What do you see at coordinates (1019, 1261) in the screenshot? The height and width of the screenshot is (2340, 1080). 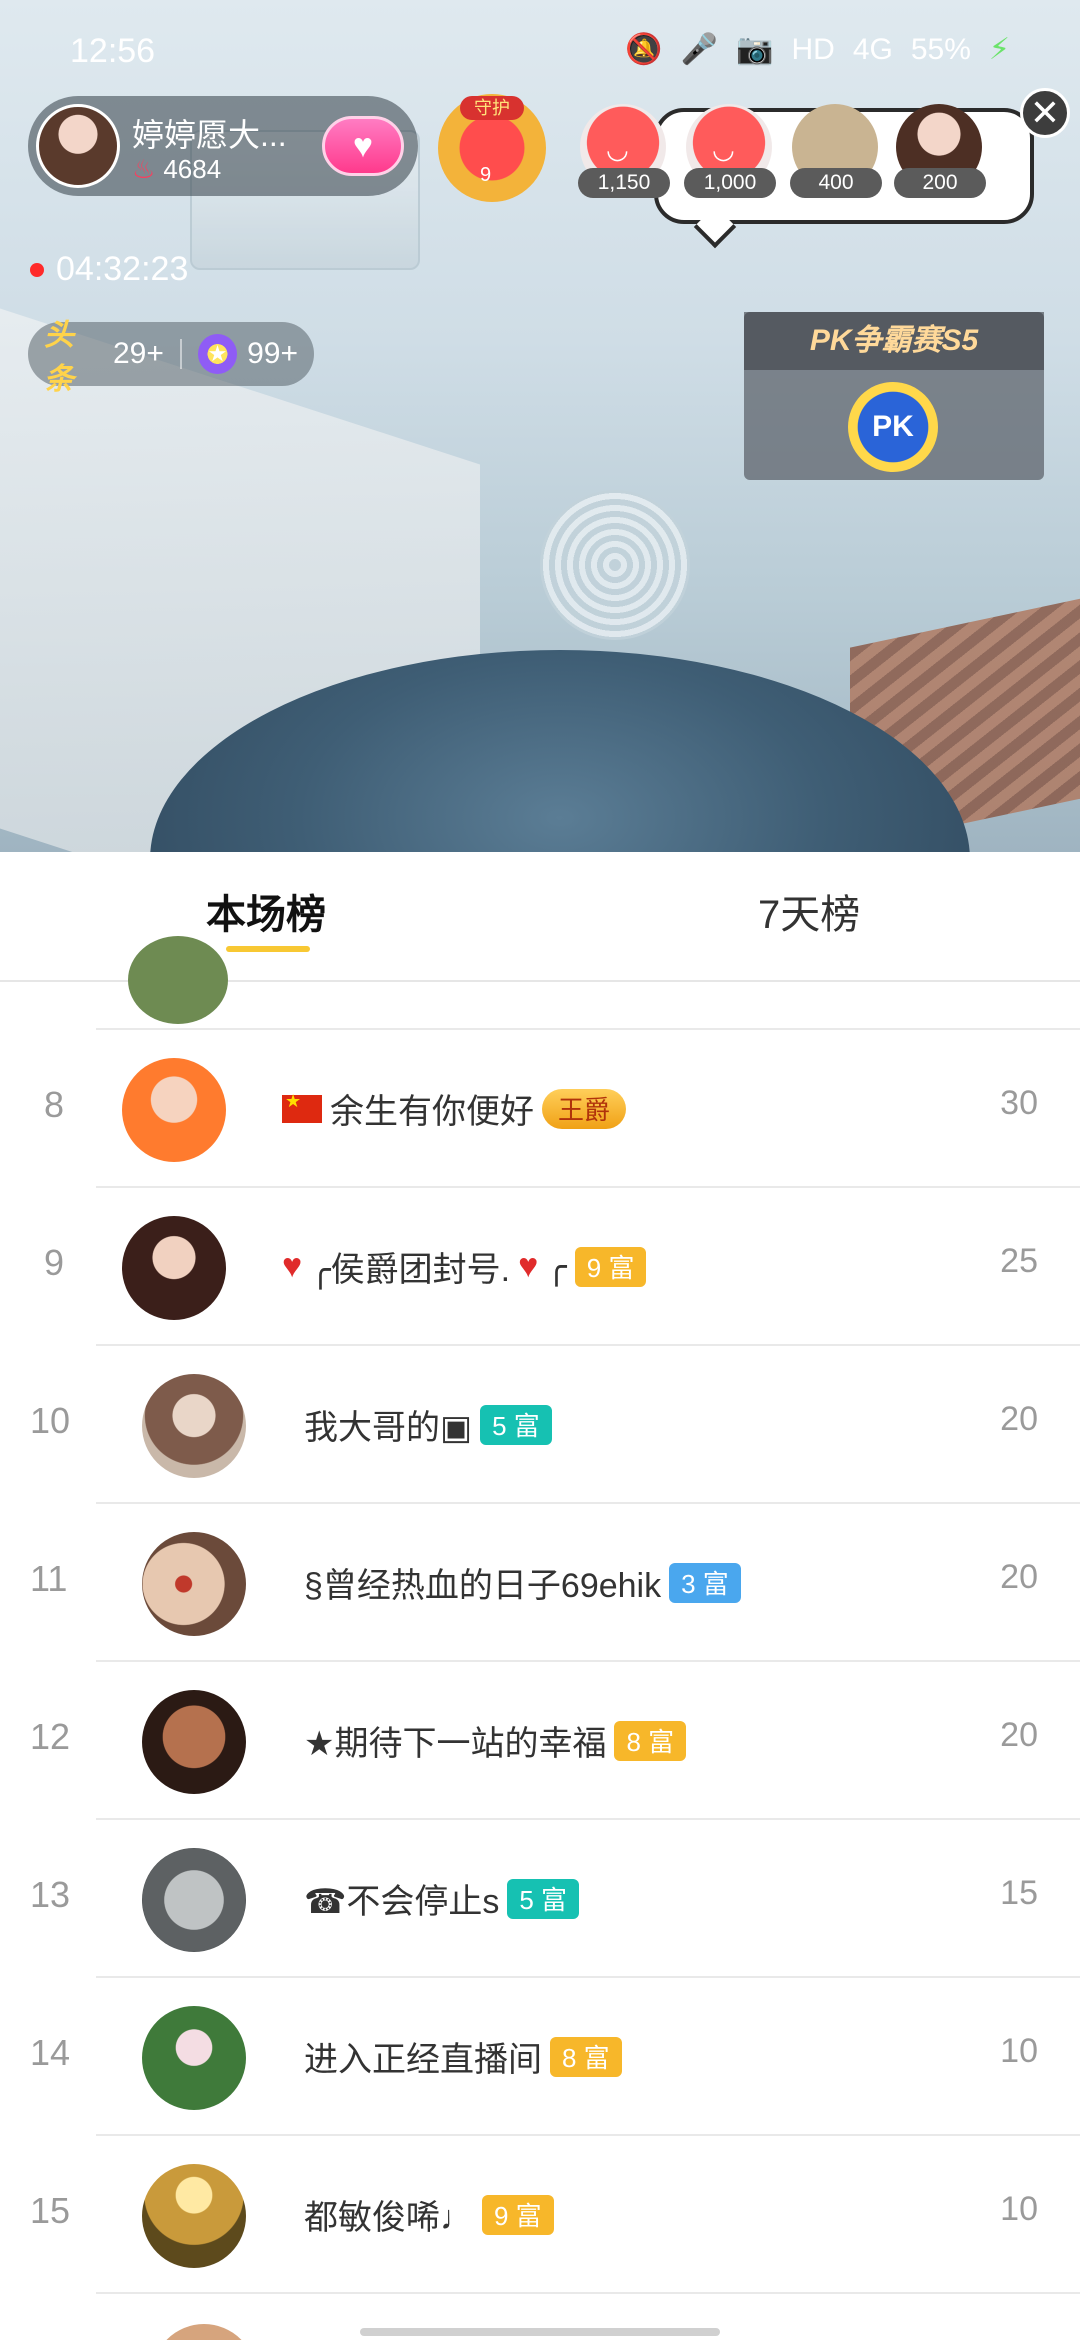 I see `score: 25` at bounding box center [1019, 1261].